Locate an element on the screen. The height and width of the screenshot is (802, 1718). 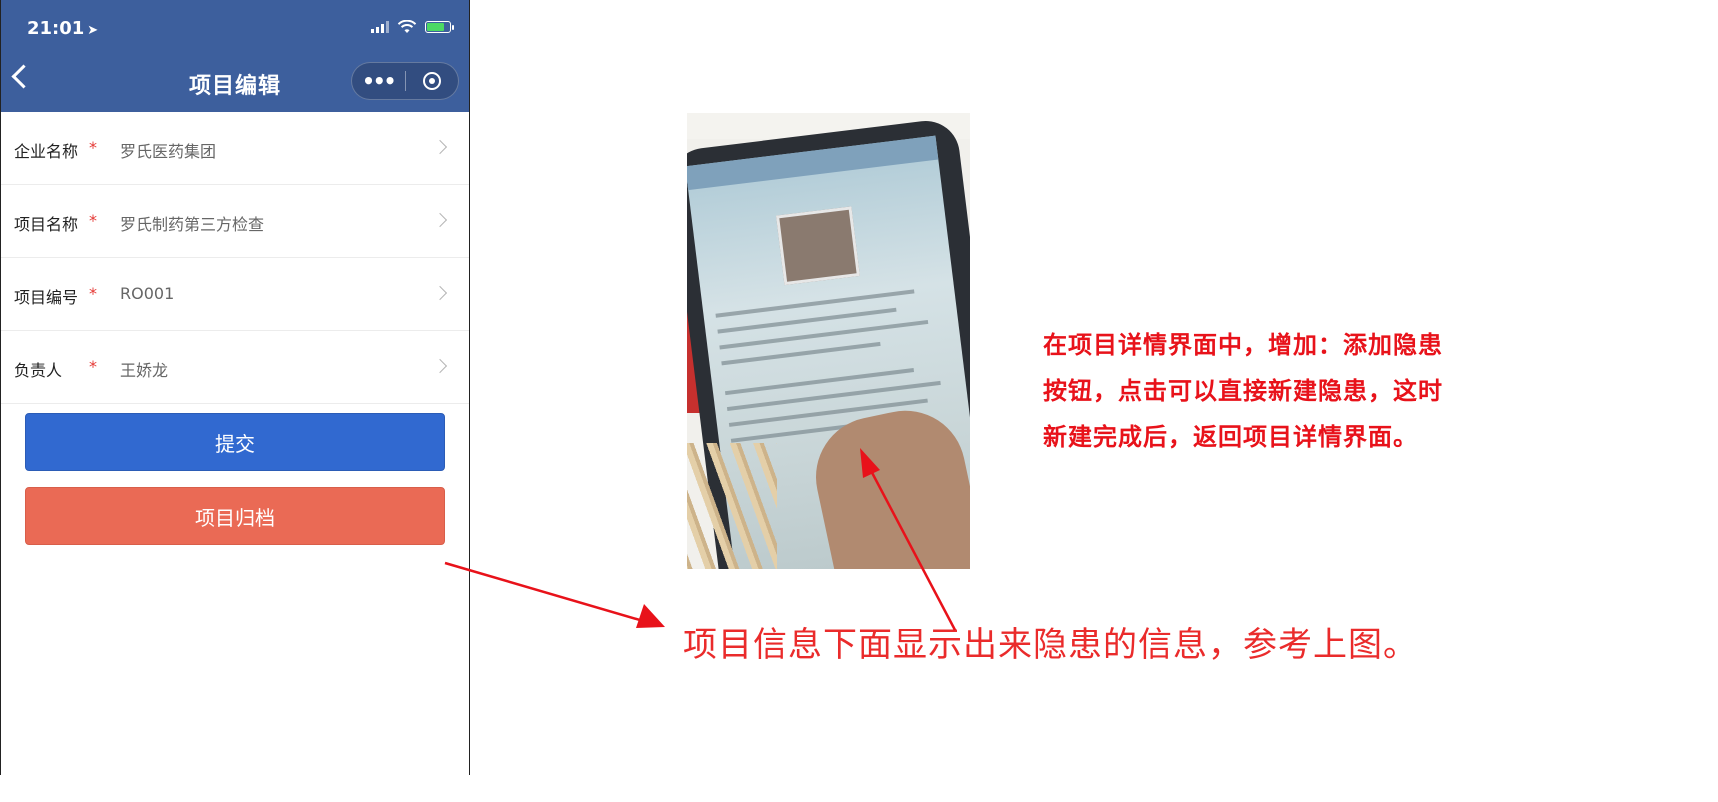
status-icons is located at coordinates (412, 27).